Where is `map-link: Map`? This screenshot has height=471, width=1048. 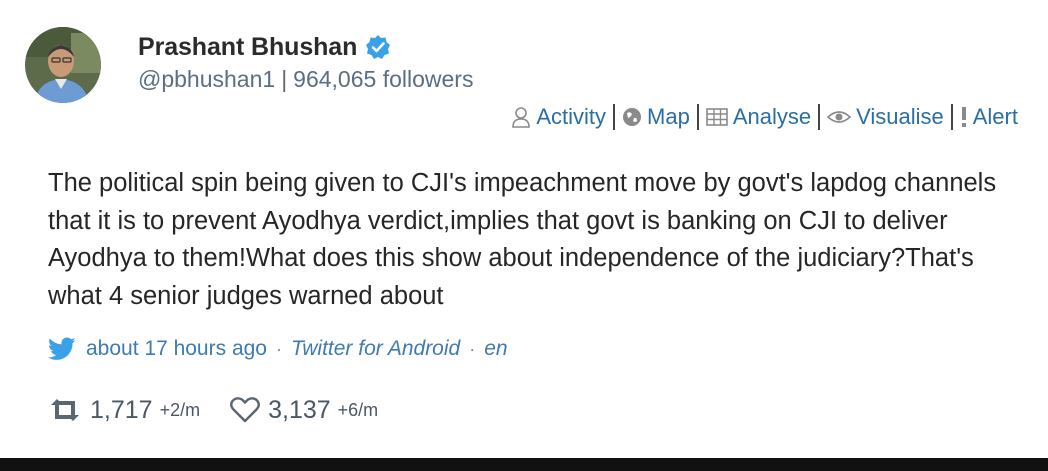
map-link: Map is located at coordinates (656, 117).